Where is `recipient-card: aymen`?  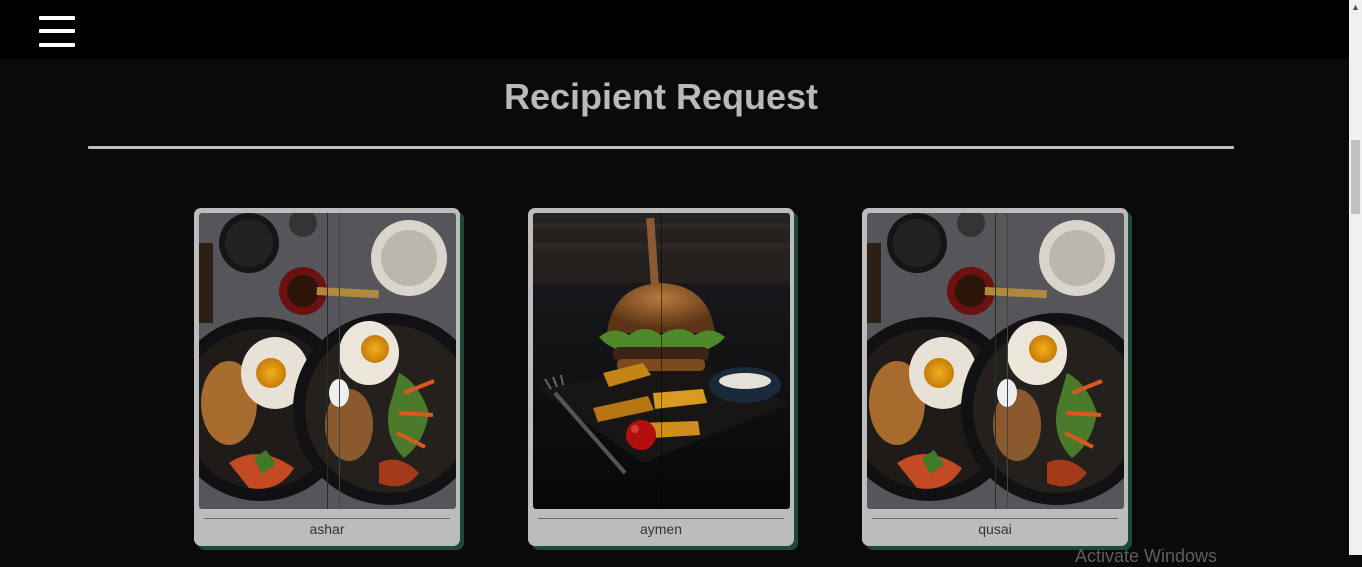
recipient-card: aymen is located at coordinates (661, 377).